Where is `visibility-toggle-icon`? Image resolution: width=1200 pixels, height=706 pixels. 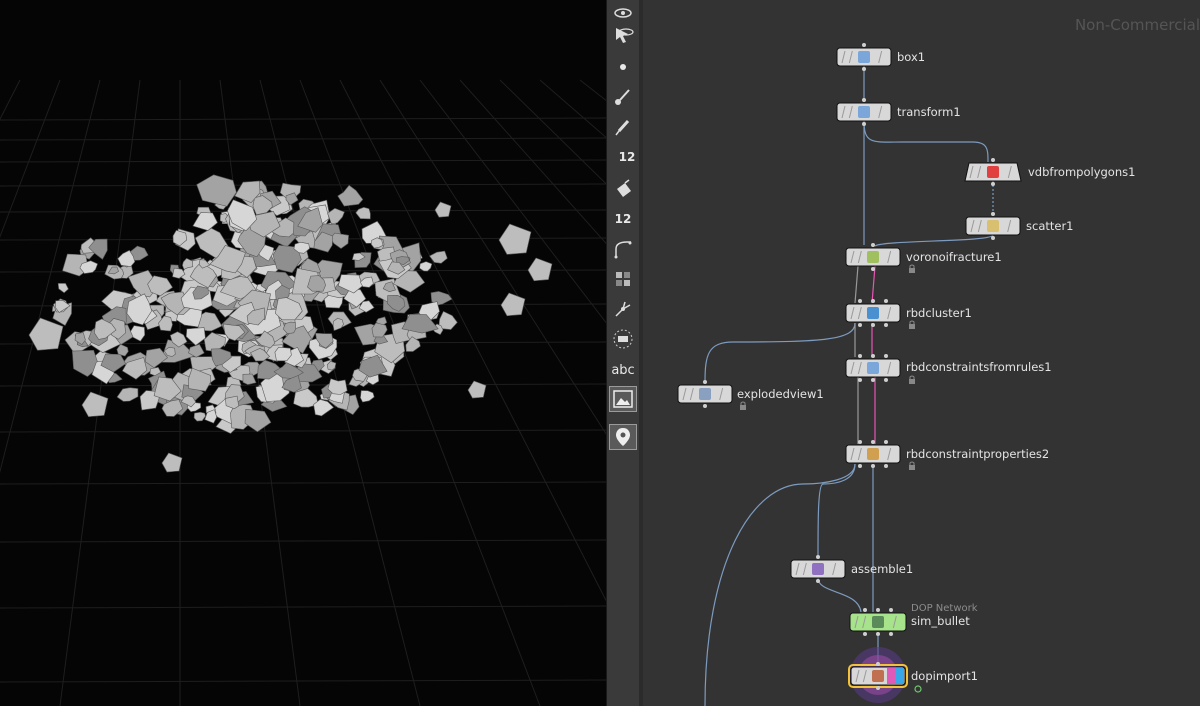 visibility-toggle-icon is located at coordinates (623, 339).